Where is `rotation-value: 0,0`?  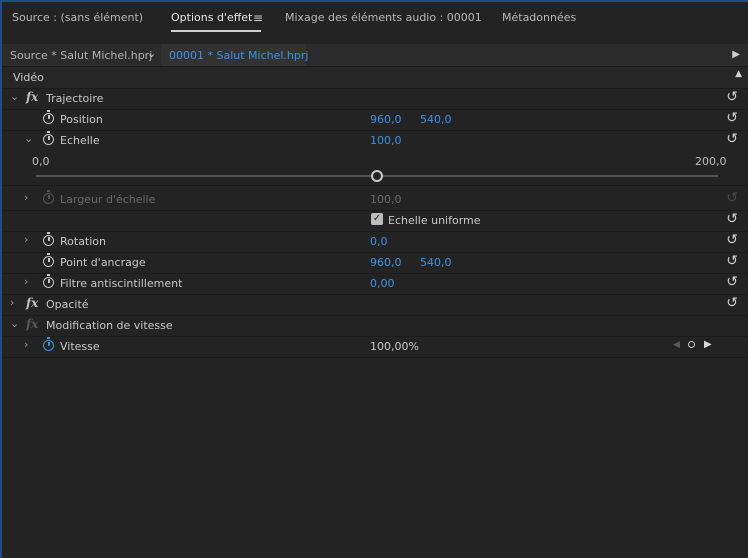 rotation-value: 0,0 is located at coordinates (379, 241).